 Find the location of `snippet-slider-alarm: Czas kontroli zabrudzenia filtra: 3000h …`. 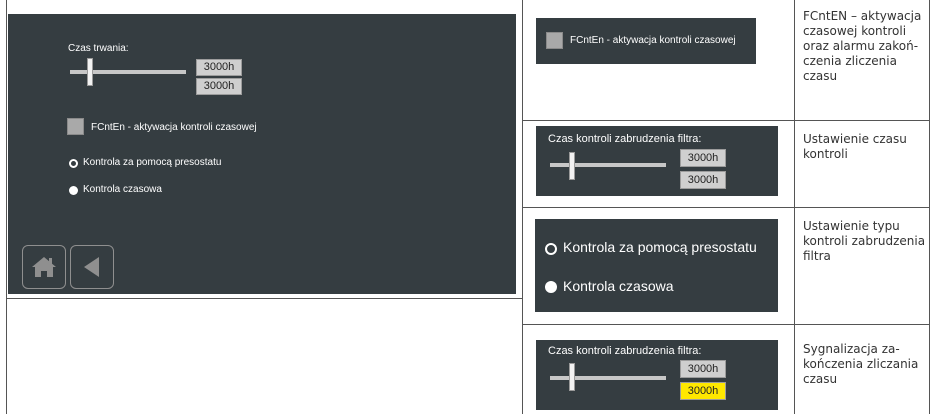

snippet-slider-alarm: Czas kontroli zabrudzenia filtra: 3000h … is located at coordinates (657, 375).